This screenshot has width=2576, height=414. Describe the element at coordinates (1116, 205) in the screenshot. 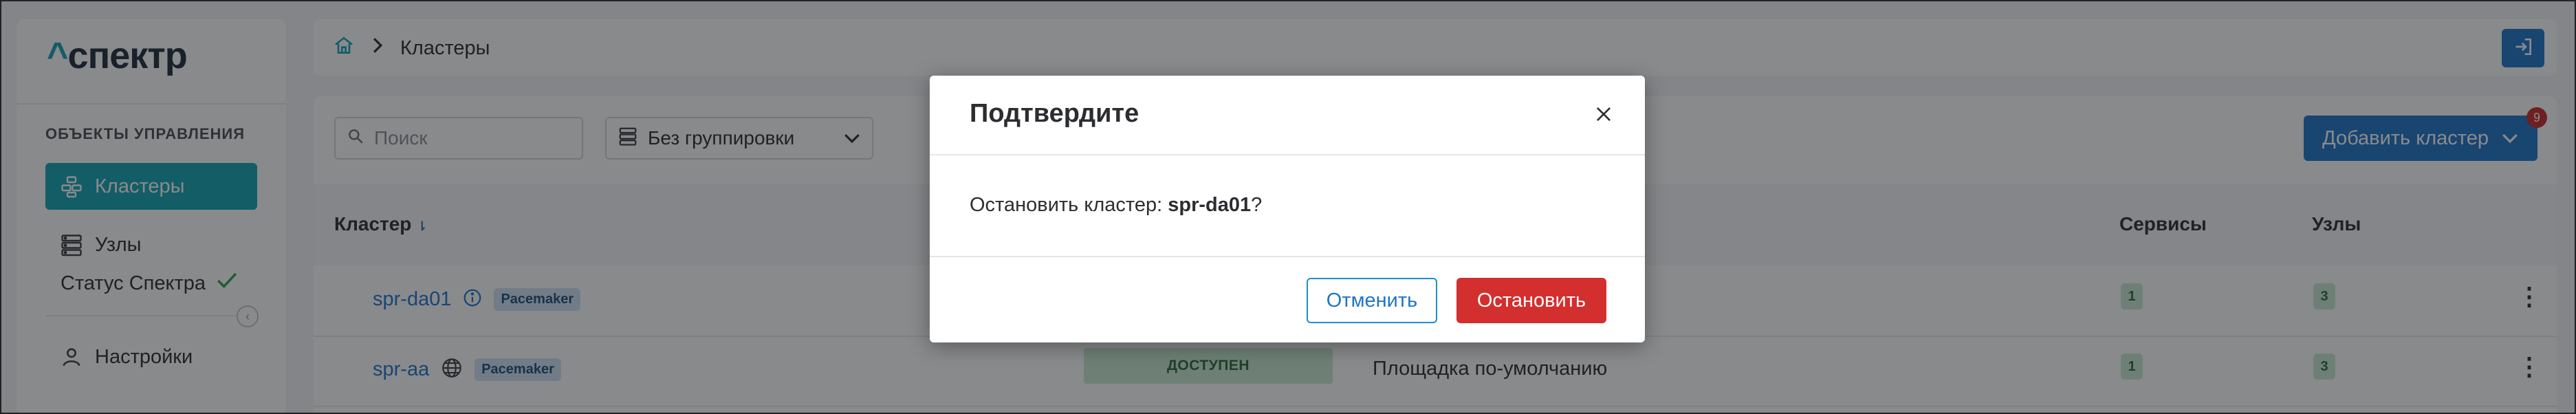

I see `dialog-message: Остановить кластер: spr-da01?` at that location.